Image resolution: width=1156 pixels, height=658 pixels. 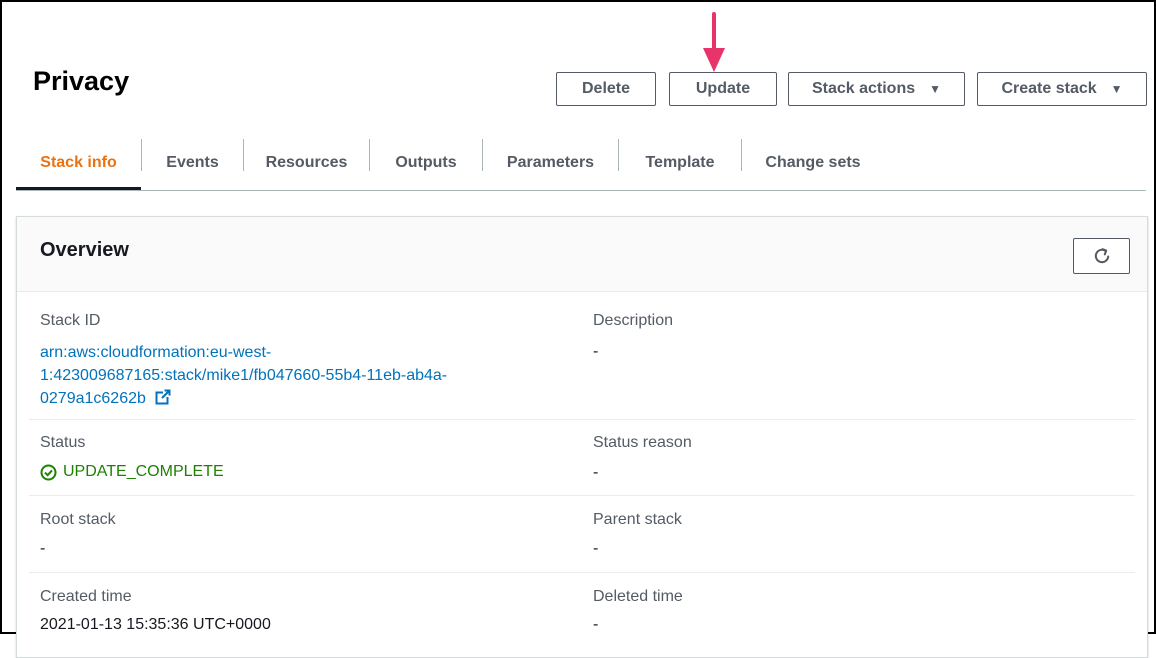 I want to click on tab-parameters: Parameters, so click(x=550, y=162).